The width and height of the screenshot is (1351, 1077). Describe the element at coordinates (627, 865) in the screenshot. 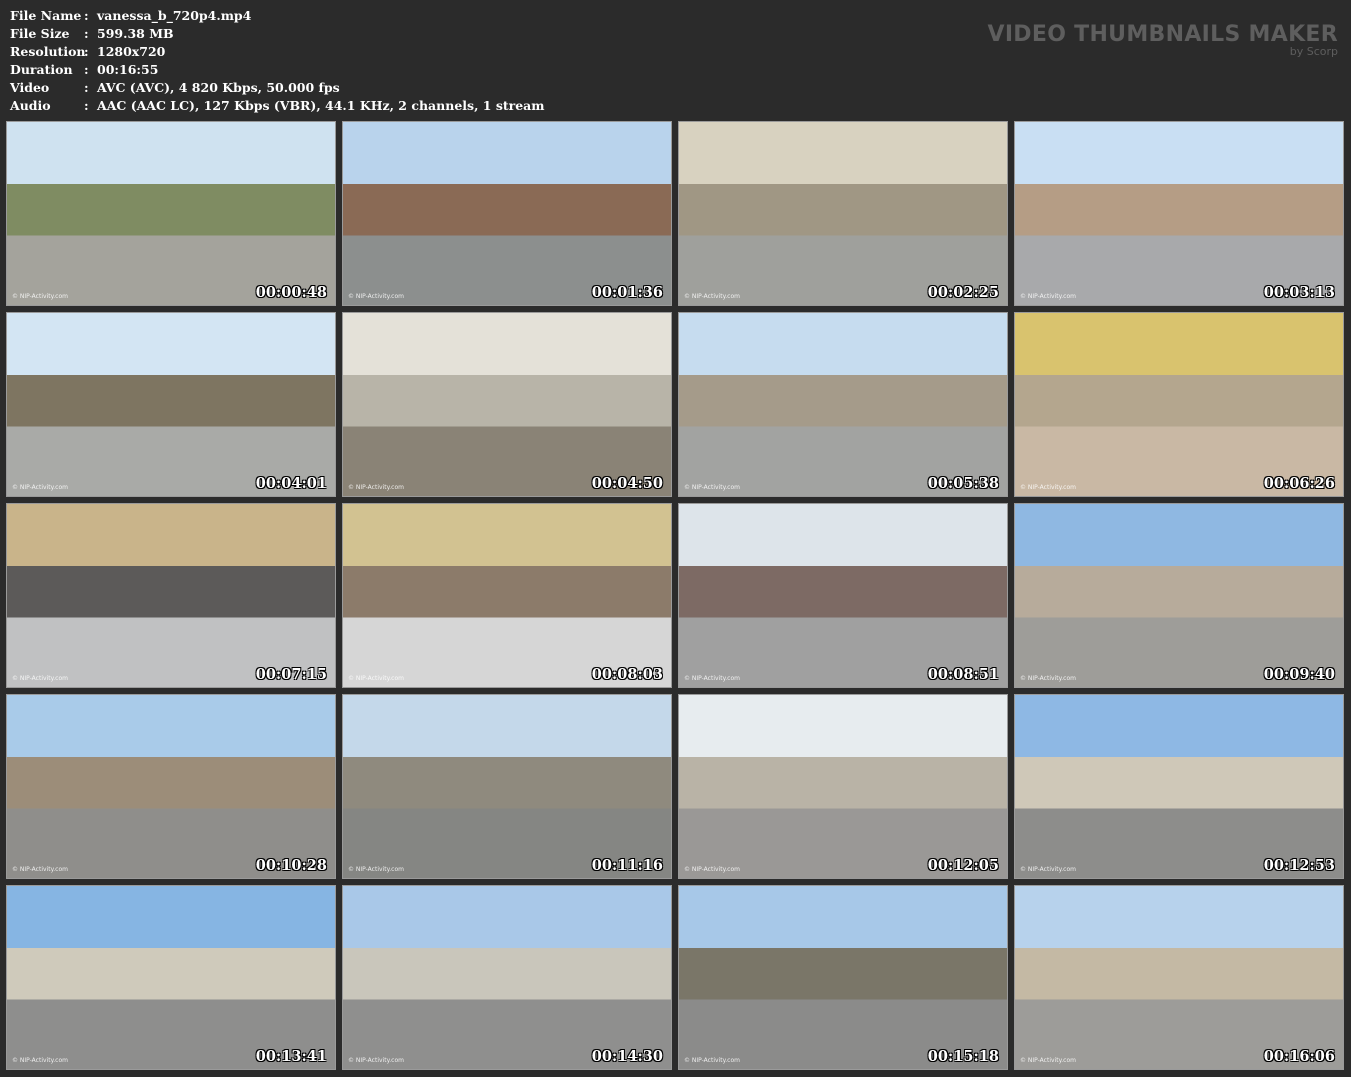

I see `thumbnail-timestamp: 00:11:16` at that location.